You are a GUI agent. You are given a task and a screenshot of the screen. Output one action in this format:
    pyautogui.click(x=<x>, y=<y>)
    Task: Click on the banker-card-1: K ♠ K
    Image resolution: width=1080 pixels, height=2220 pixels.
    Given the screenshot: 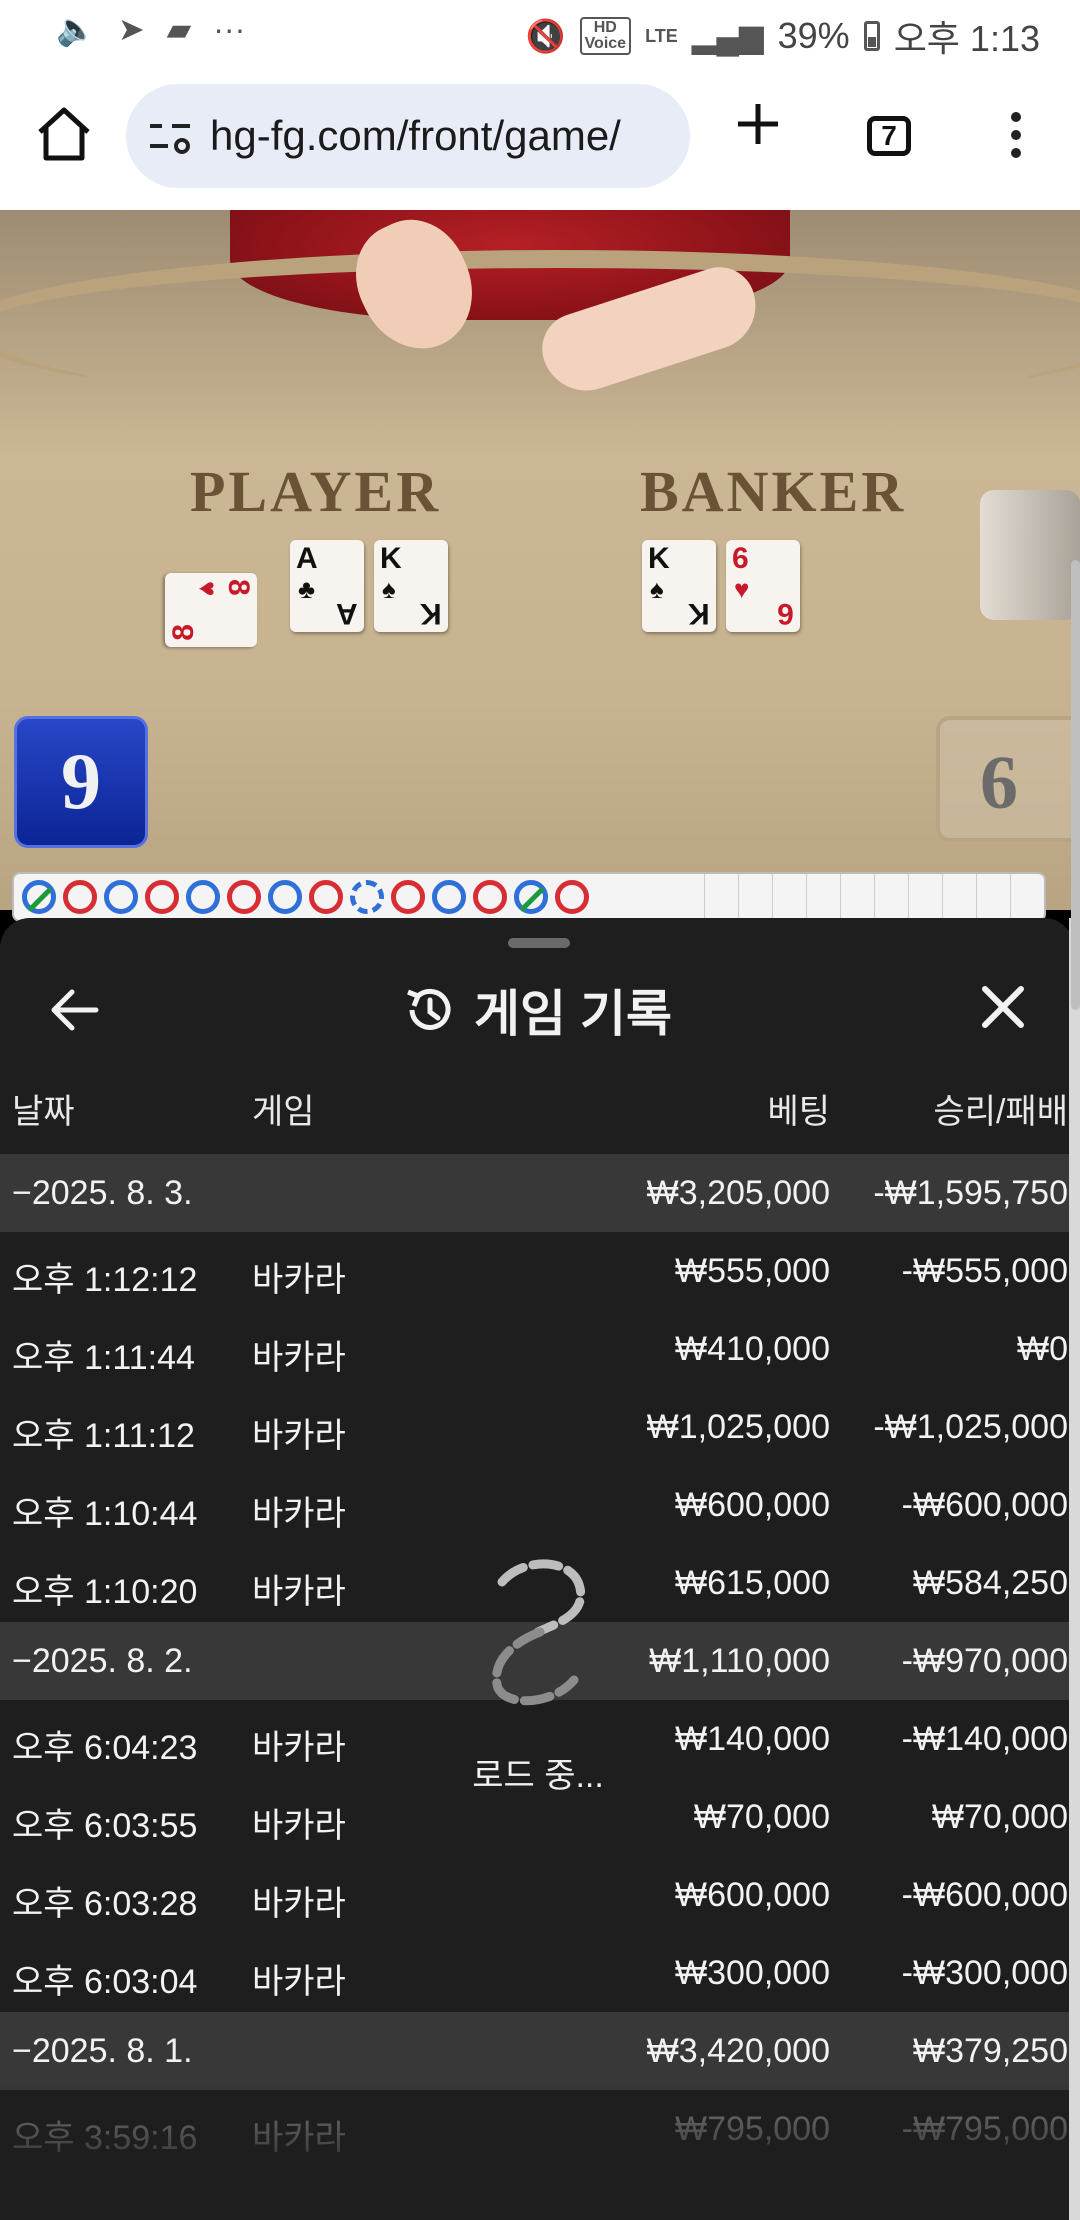 What is the action you would take?
    pyautogui.click(x=679, y=586)
    